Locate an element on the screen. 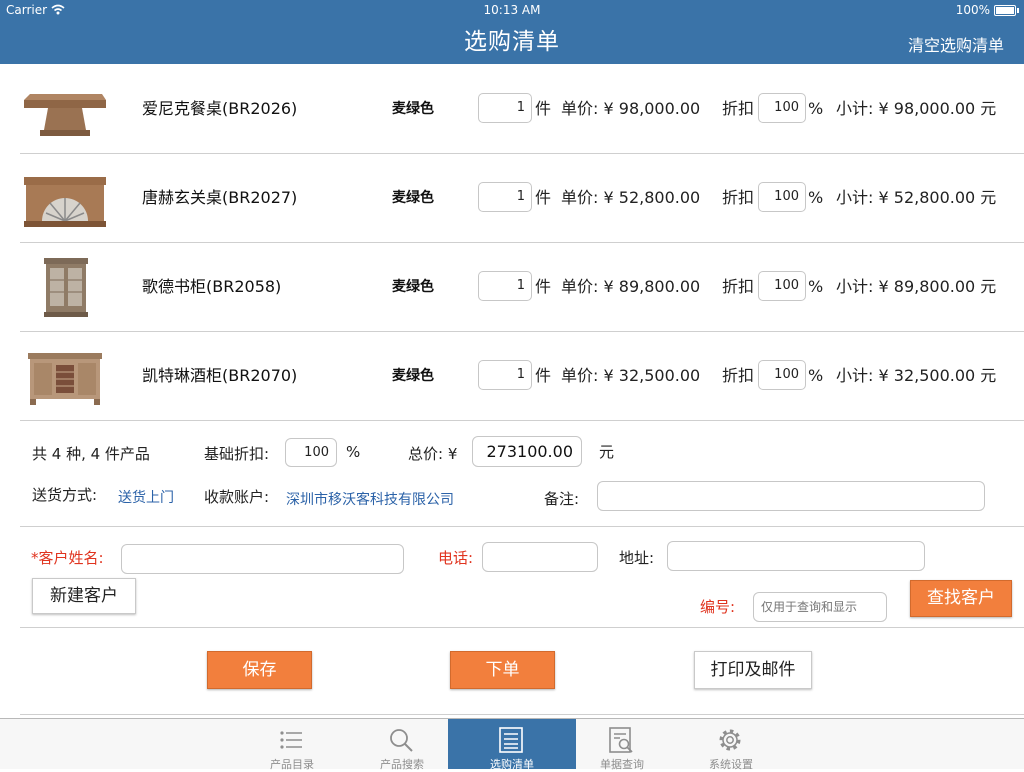 The image size is (1024, 772). customer-name-label: *客户姓名: is located at coordinates (67, 558).